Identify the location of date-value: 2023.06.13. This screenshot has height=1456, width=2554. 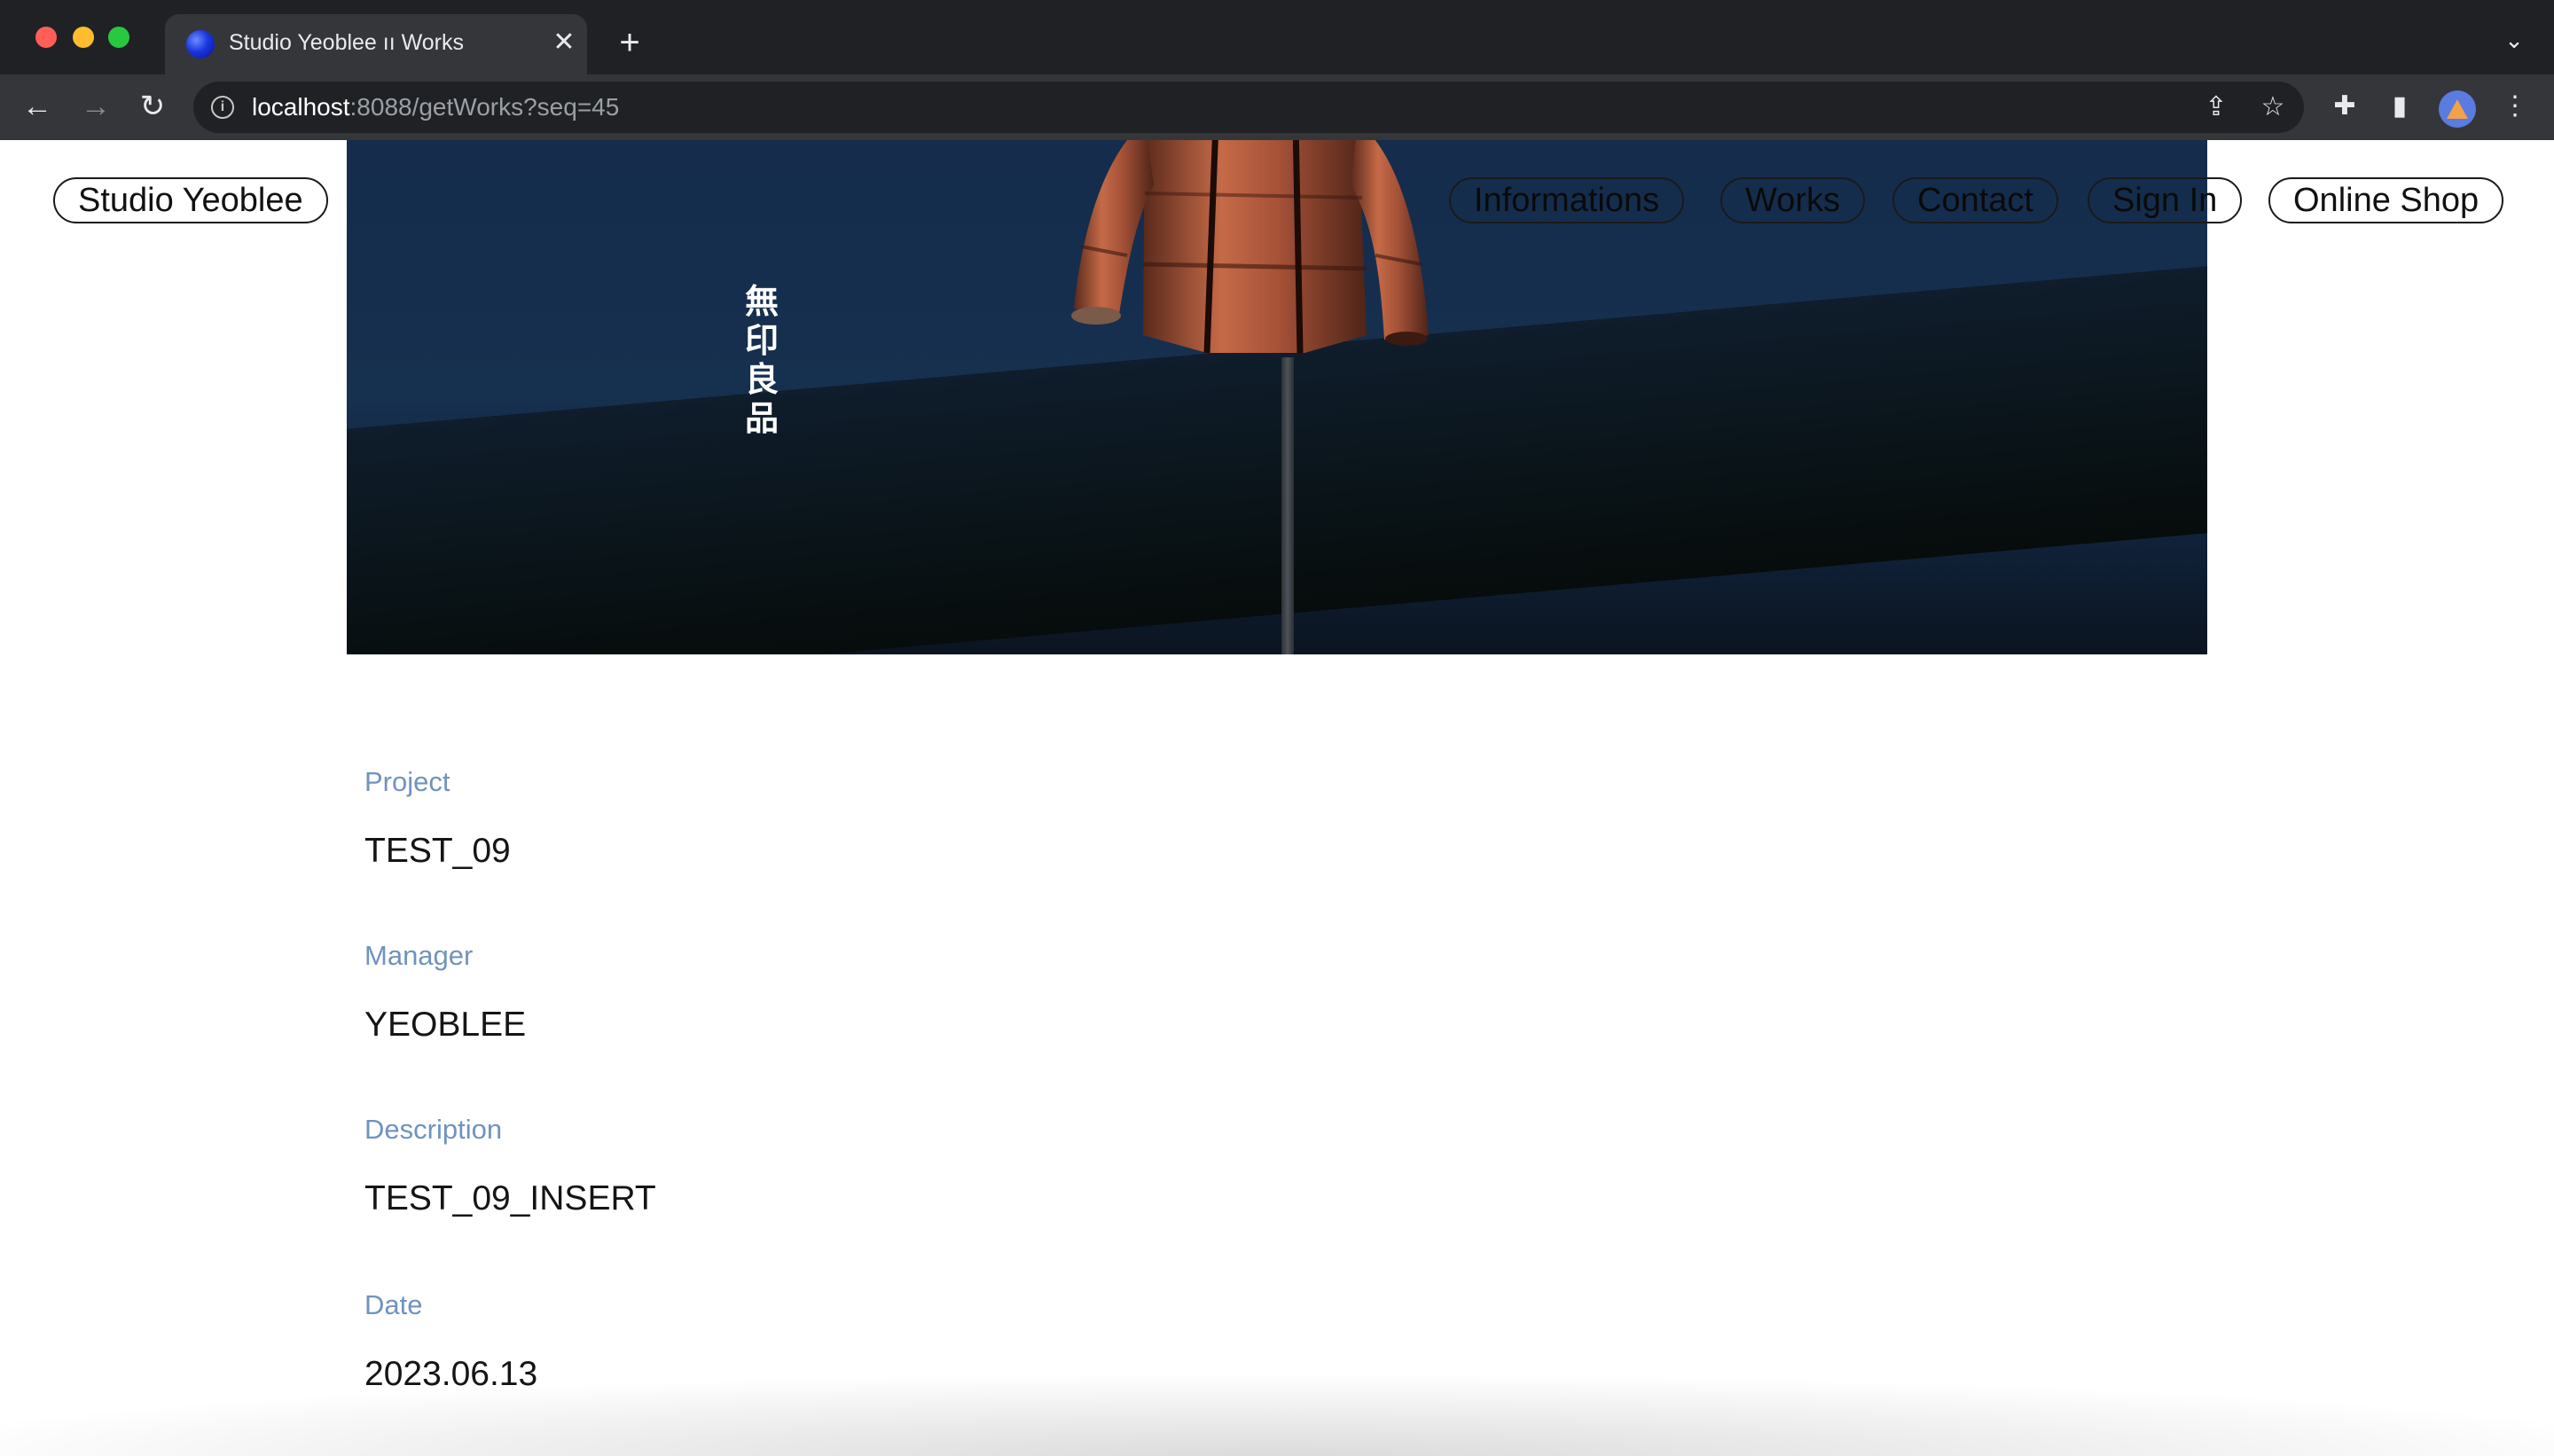
(451, 1374).